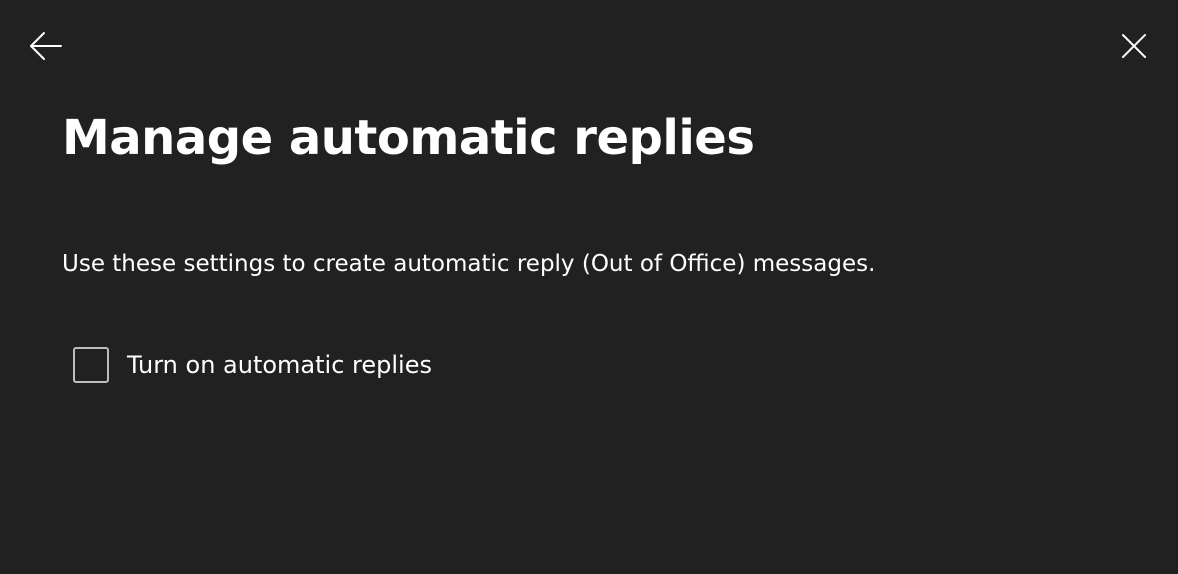 The width and height of the screenshot is (1178, 574). I want to click on page-title: Manage automatic replies, so click(408, 138).